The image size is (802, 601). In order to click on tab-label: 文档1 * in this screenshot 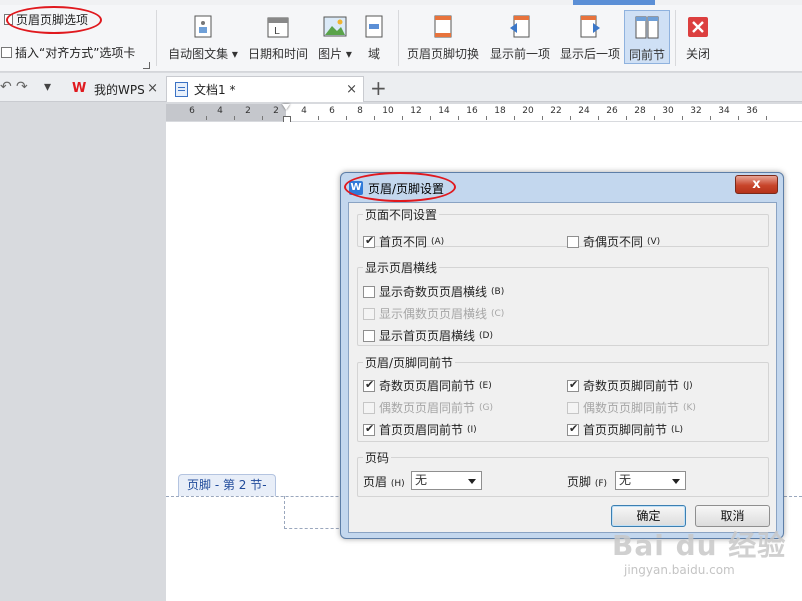, I will do `click(215, 90)`.